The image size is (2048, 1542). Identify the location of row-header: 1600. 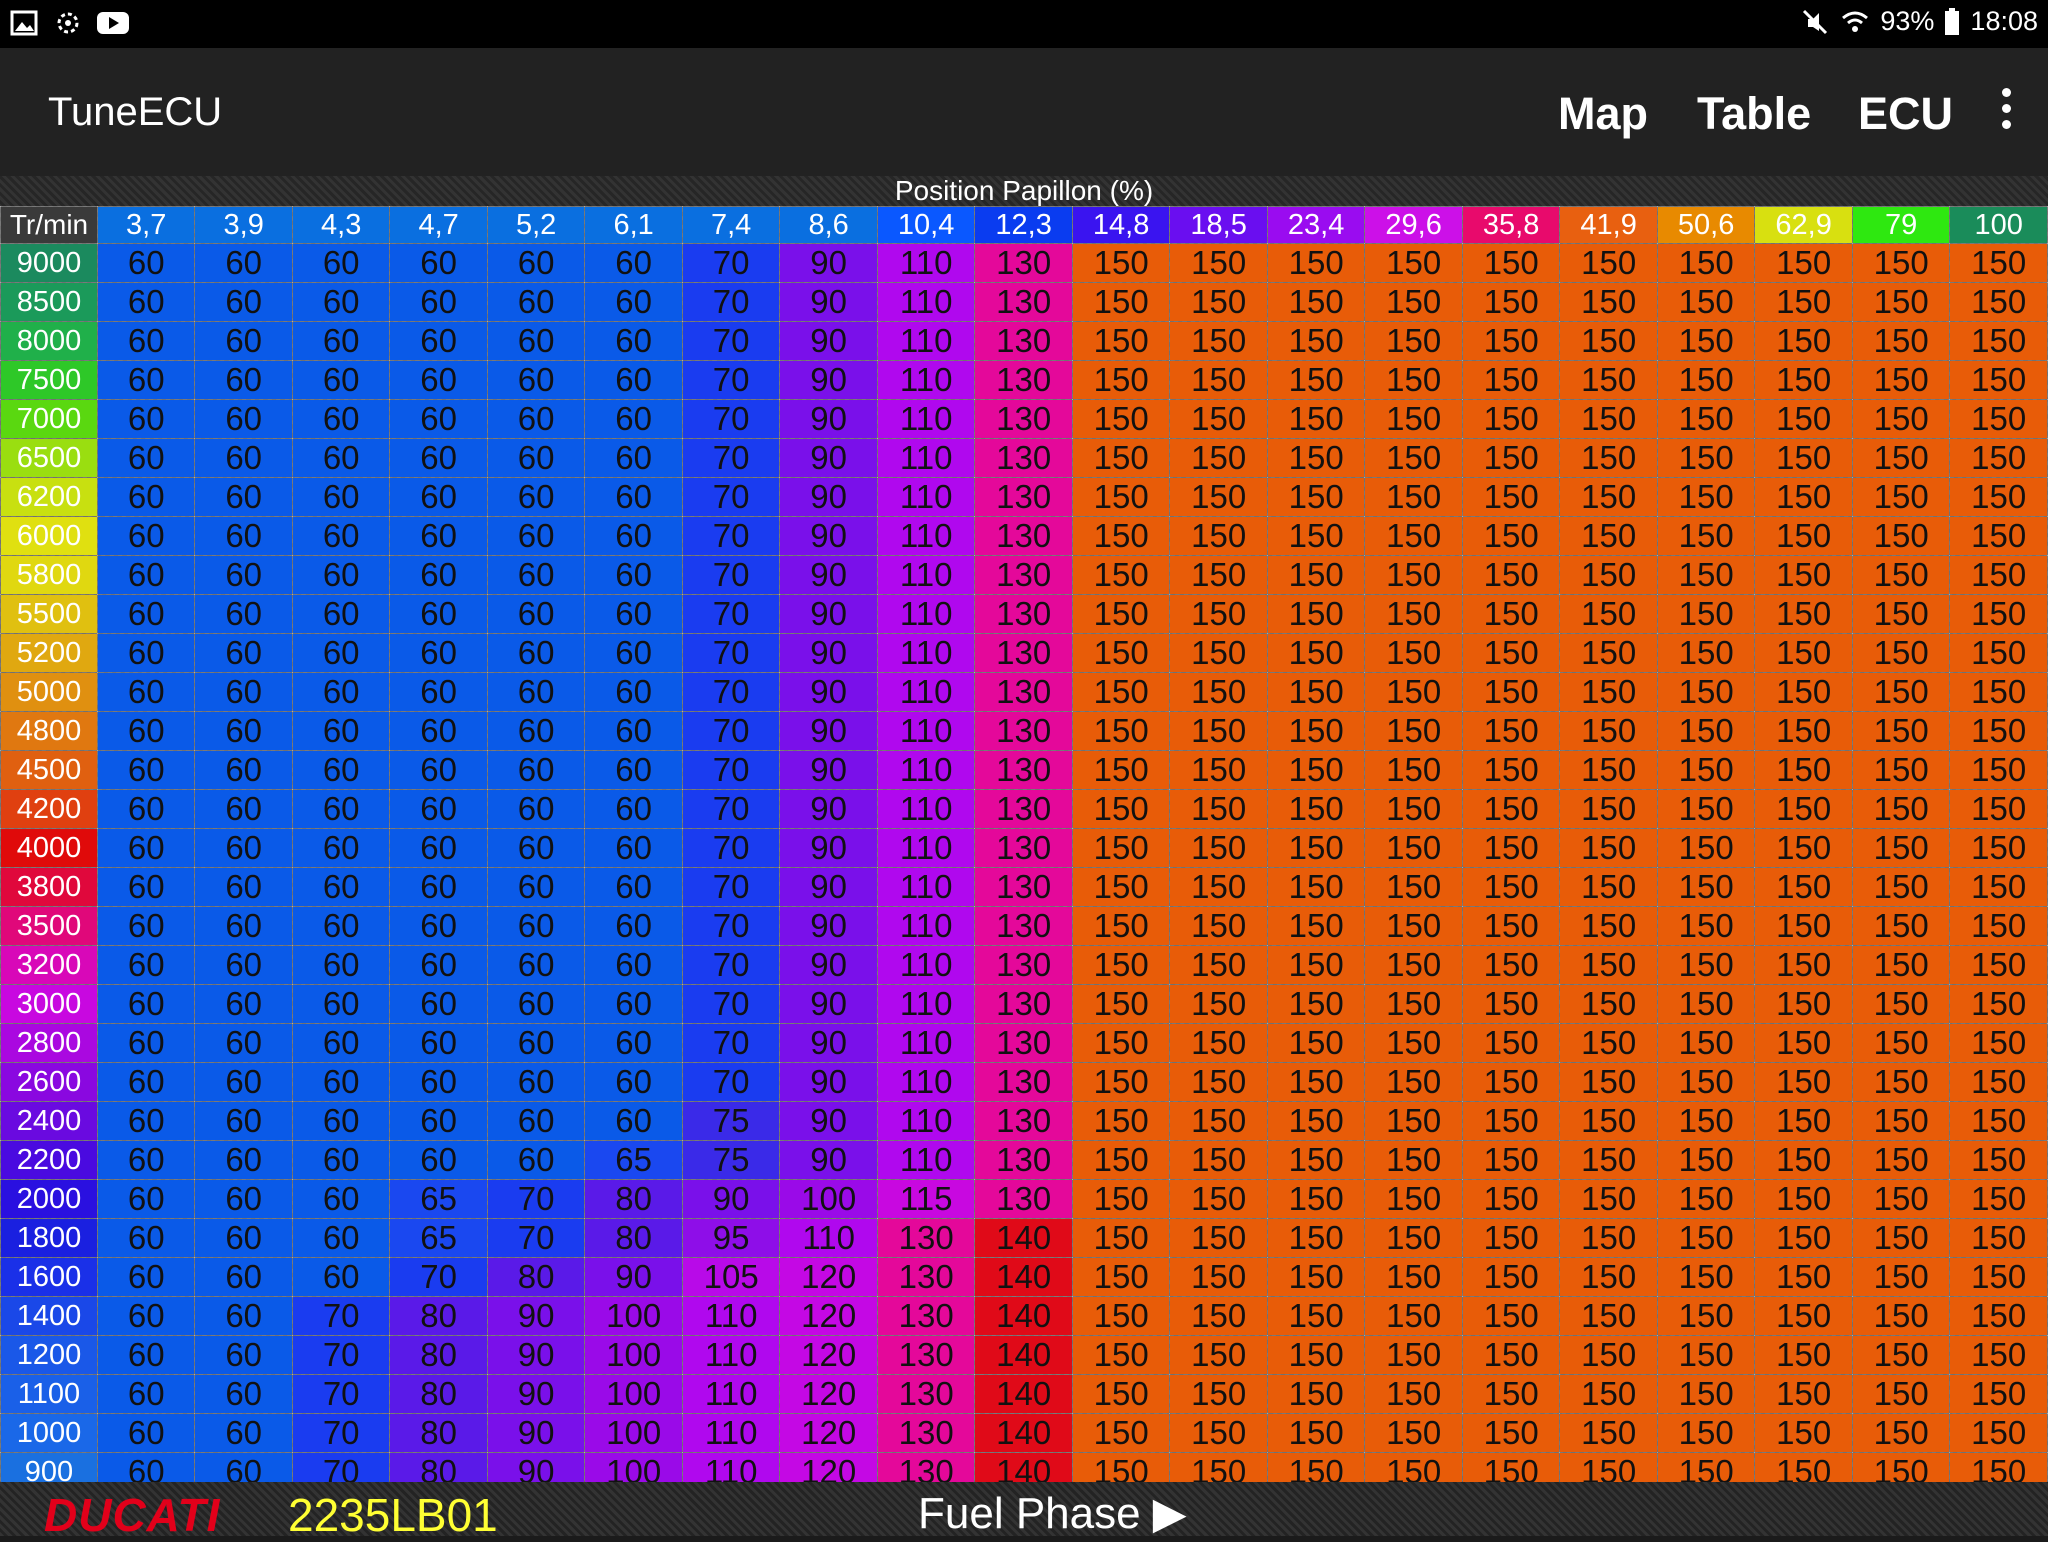
(49, 1277).